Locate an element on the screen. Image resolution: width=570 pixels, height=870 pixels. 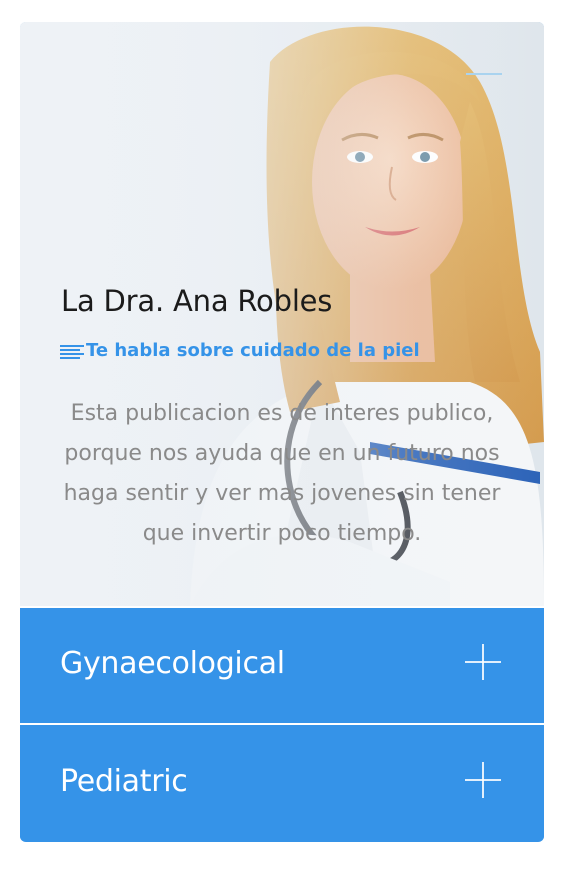
subtitle-text: Te habla sobre cuidado de la piel is located at coordinates (253, 350).